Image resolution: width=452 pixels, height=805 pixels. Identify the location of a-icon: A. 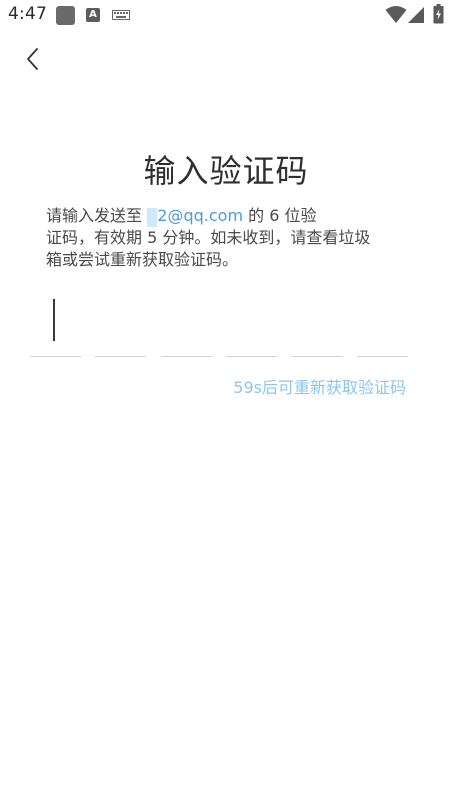
(93, 15).